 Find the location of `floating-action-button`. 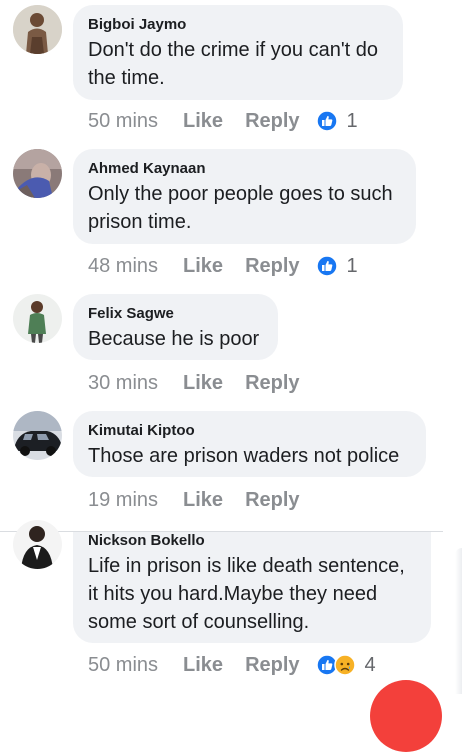

floating-action-button is located at coordinates (406, 716).